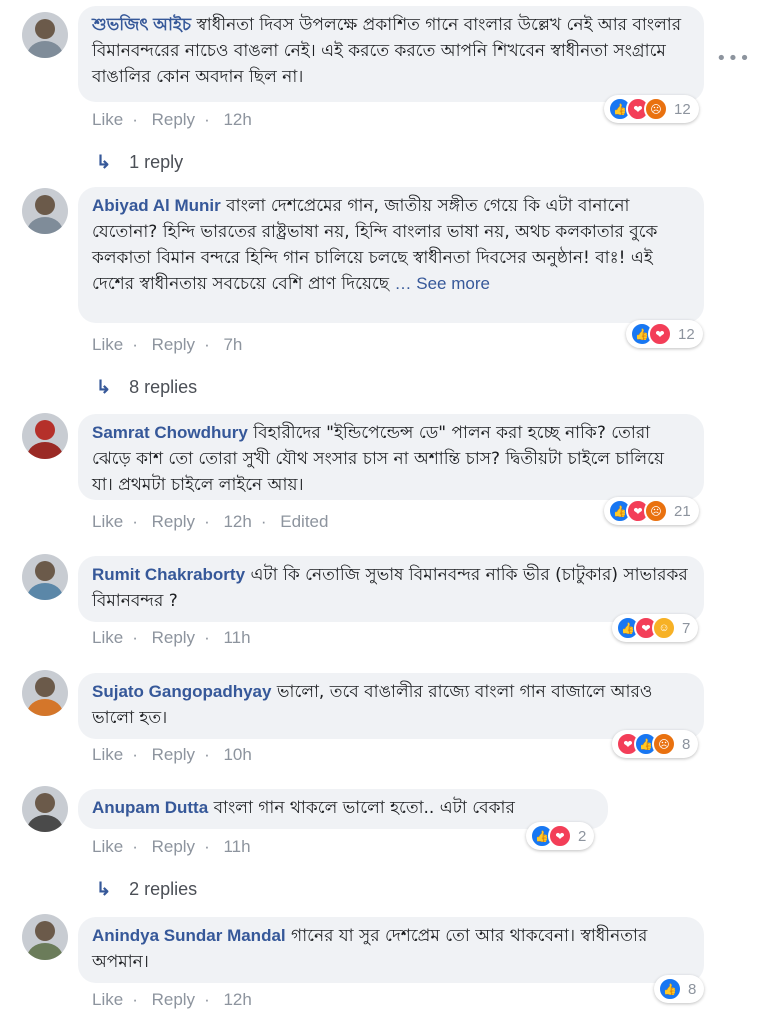  Describe the element at coordinates (304, 521) in the screenshot. I see `edited-label: Edited` at that location.